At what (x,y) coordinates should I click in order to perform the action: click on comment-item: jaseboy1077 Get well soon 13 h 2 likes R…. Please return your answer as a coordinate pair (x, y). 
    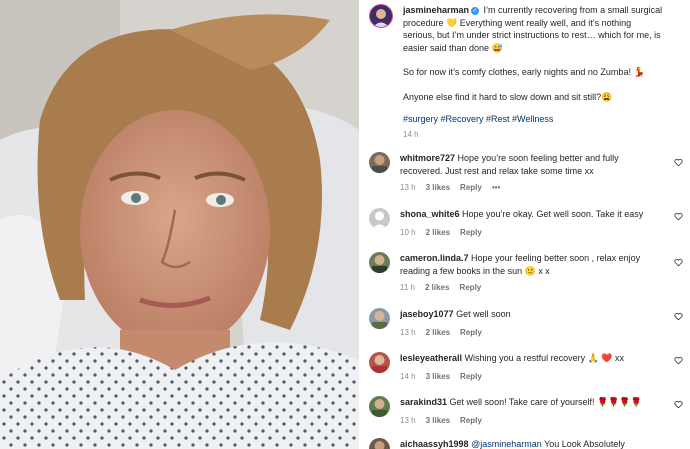
    Looking at the image, I should click on (529, 323).